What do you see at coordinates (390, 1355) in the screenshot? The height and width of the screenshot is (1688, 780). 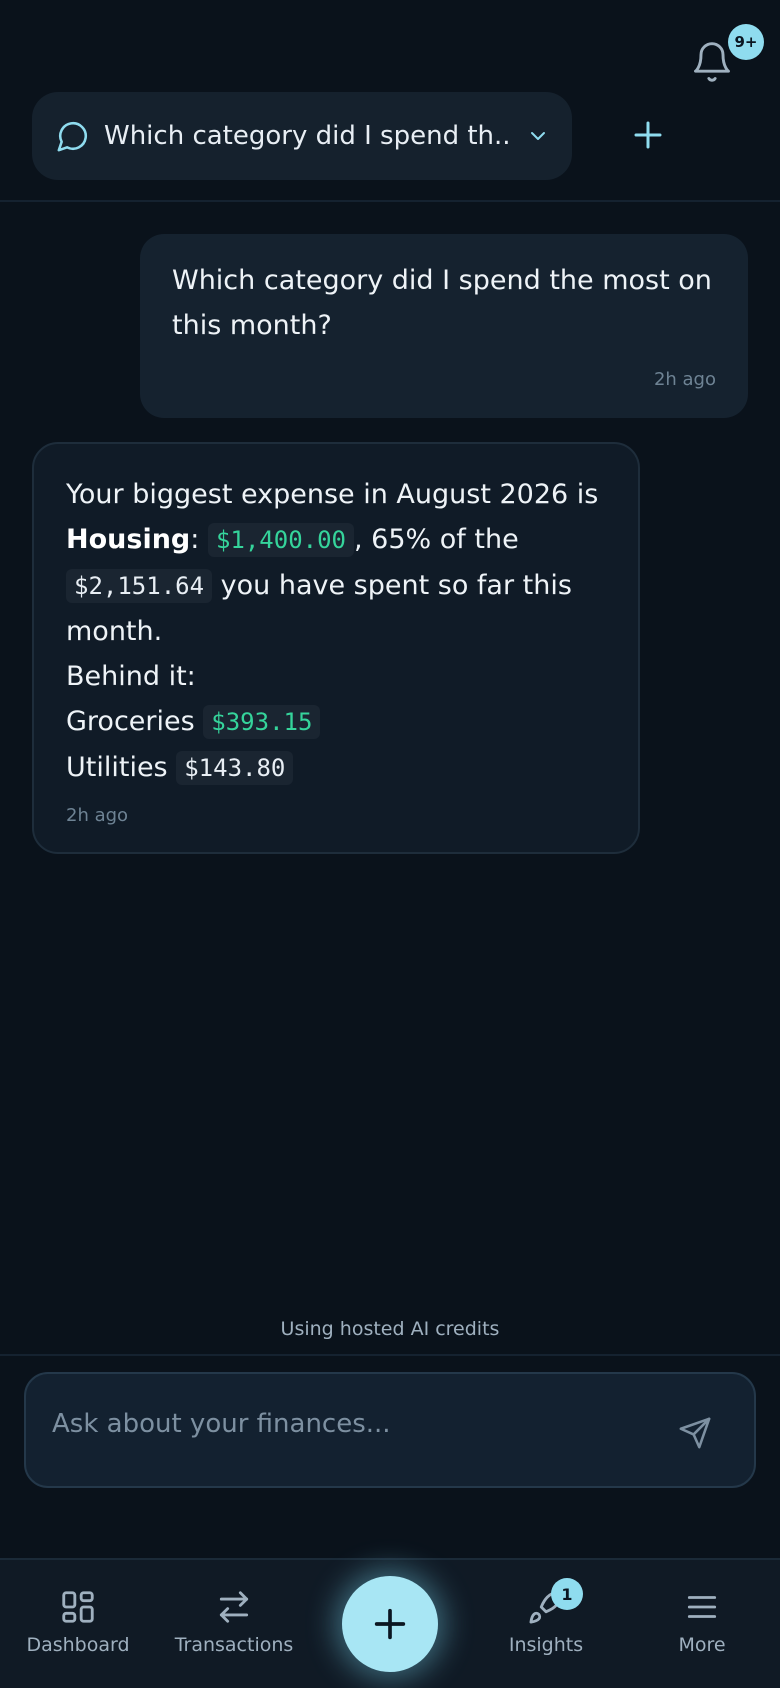 I see `composer-divider` at bounding box center [390, 1355].